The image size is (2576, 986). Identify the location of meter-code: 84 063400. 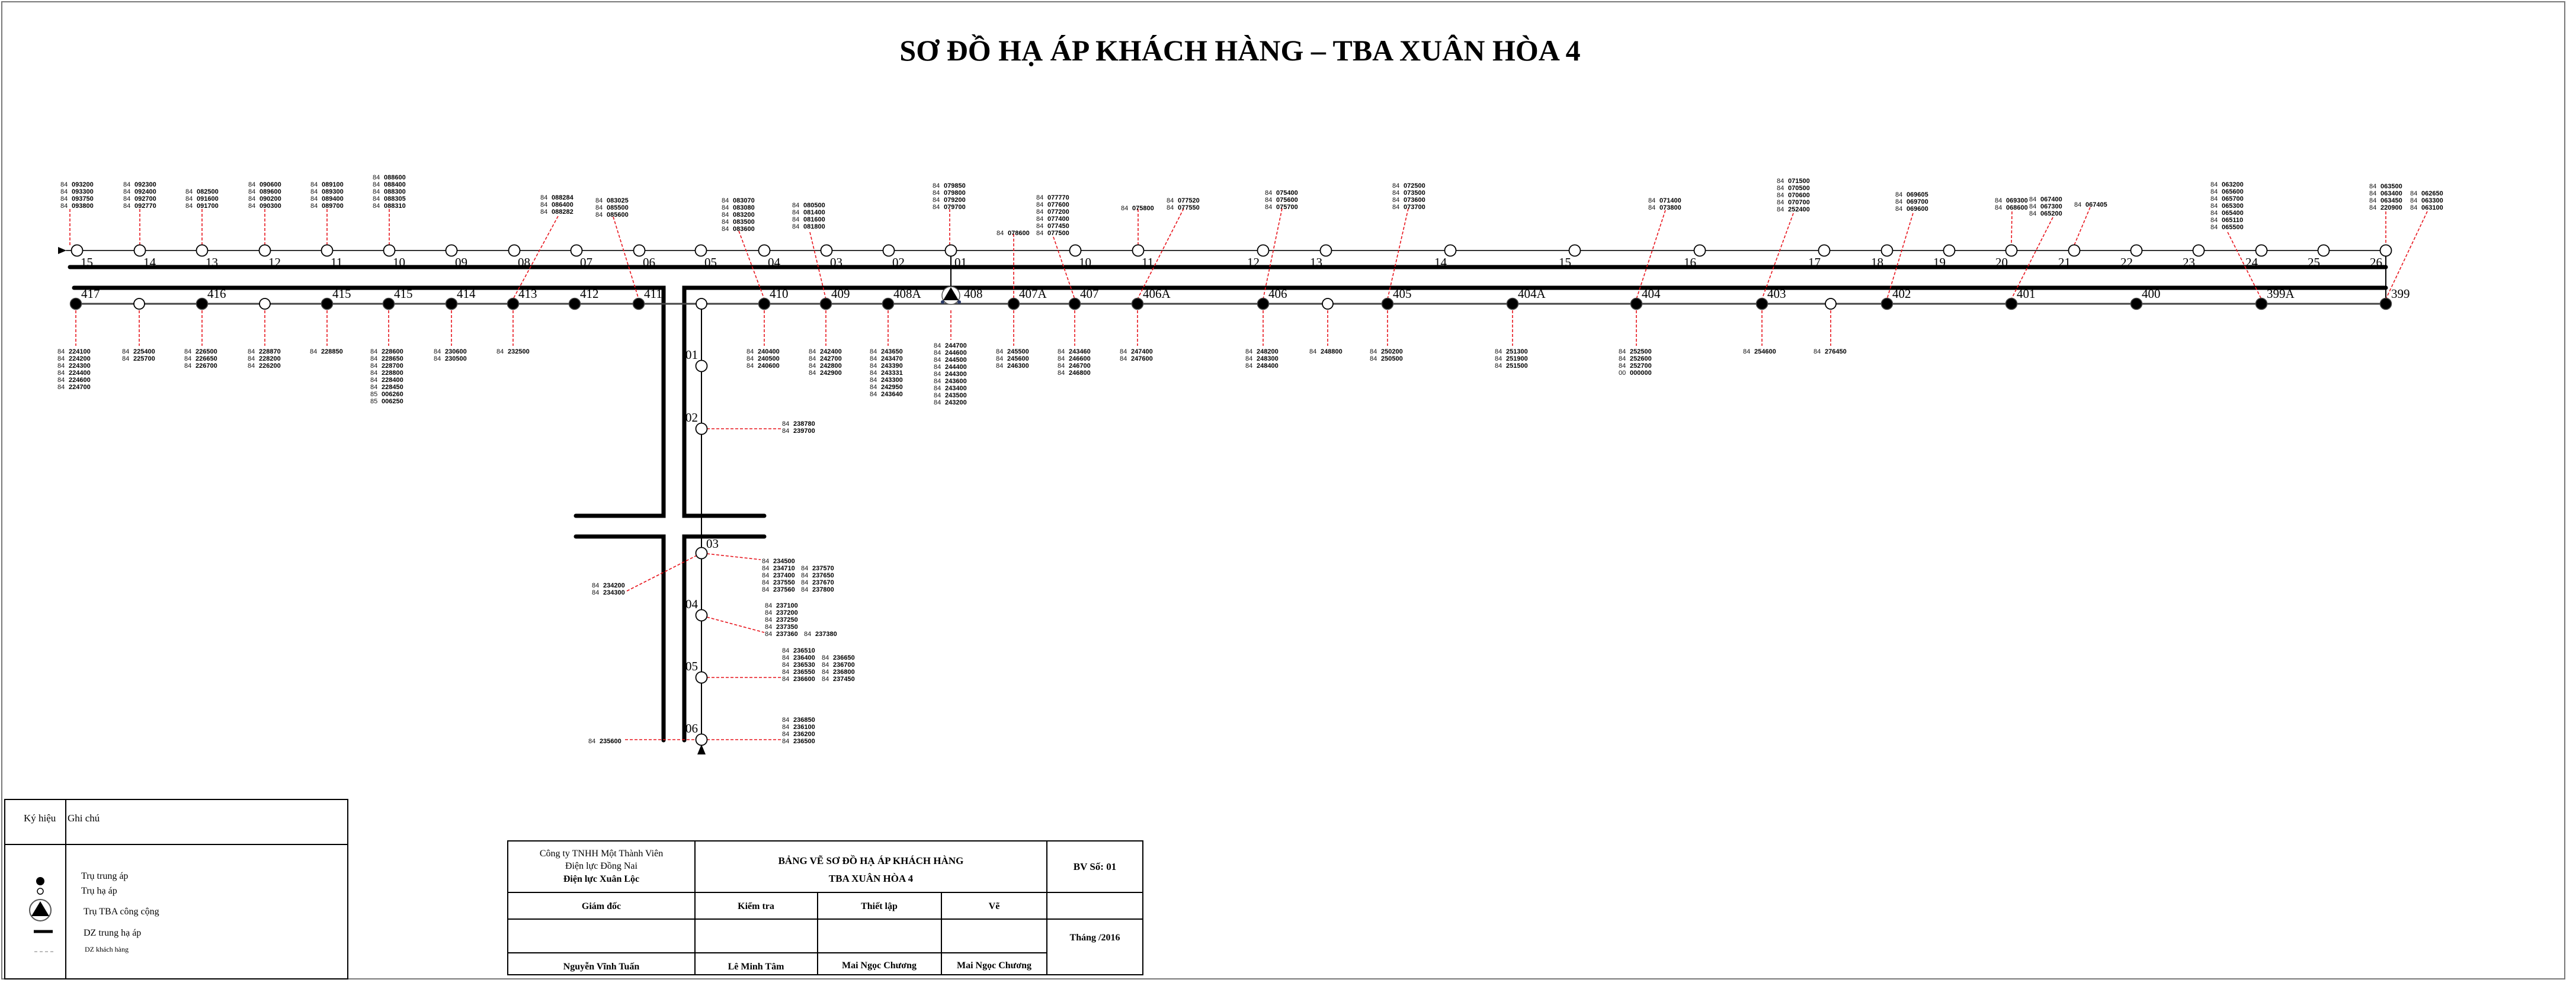
(2385, 194).